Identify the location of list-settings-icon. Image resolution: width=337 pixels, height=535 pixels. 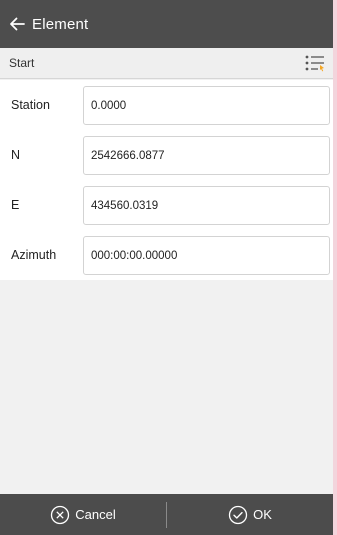
(314, 63).